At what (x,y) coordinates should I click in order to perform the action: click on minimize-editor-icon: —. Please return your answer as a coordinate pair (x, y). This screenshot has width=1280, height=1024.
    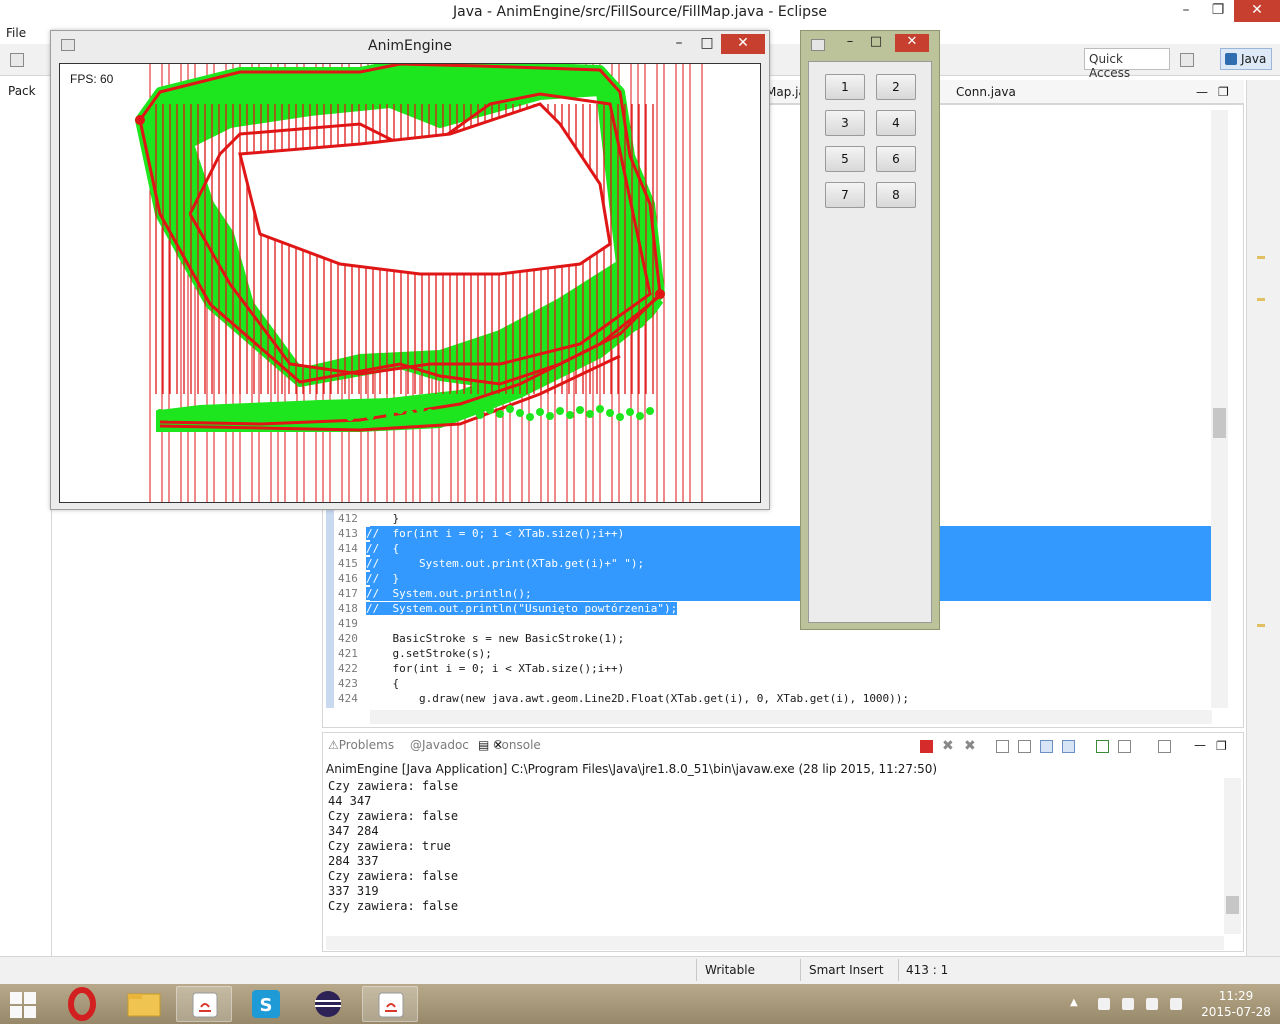
    Looking at the image, I should click on (1202, 92).